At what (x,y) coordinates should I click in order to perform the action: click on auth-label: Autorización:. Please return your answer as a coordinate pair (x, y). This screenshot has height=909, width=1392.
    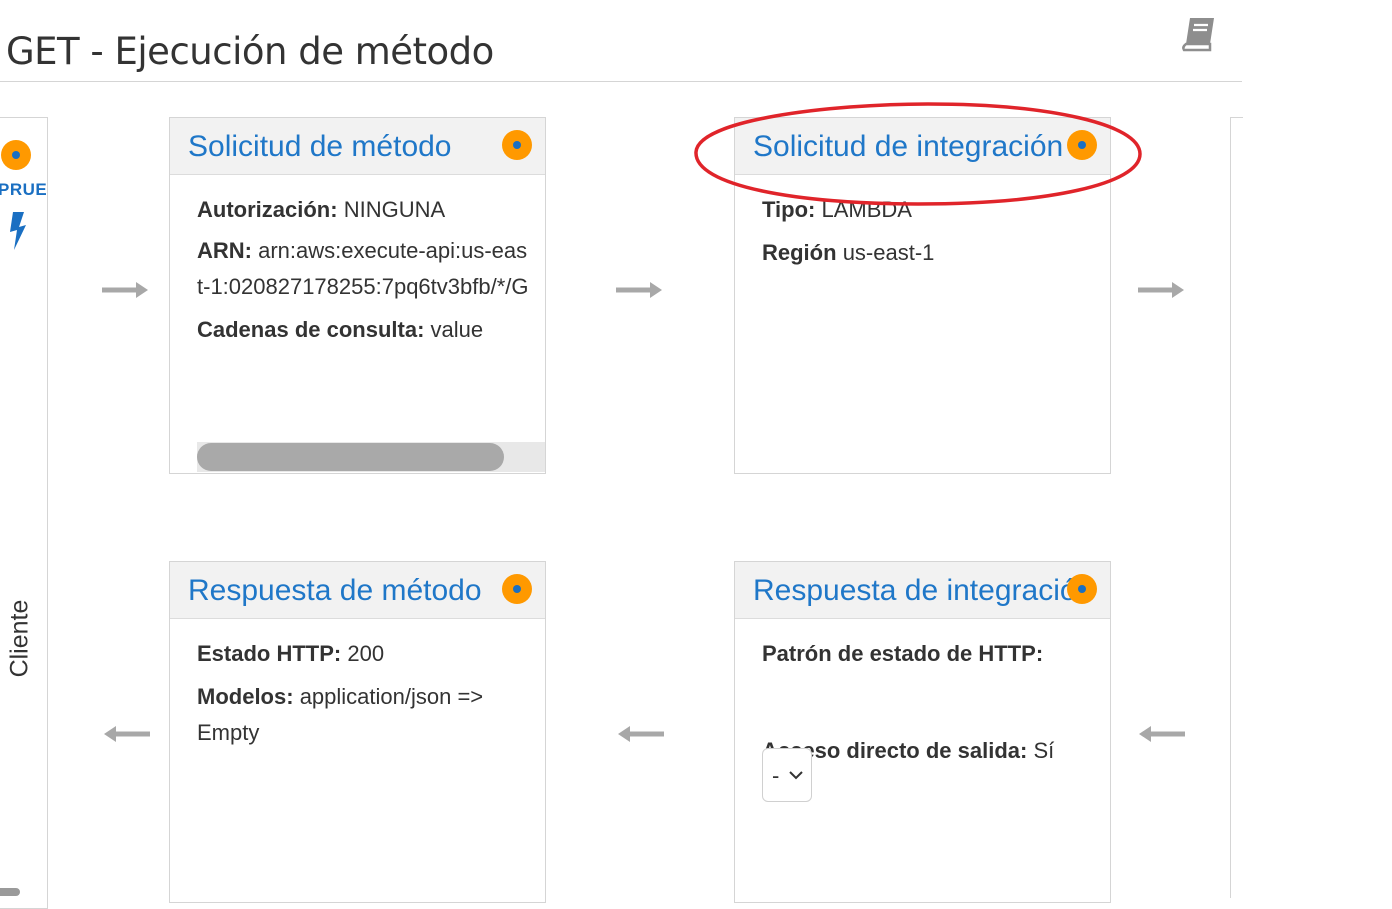
    Looking at the image, I should click on (267, 209).